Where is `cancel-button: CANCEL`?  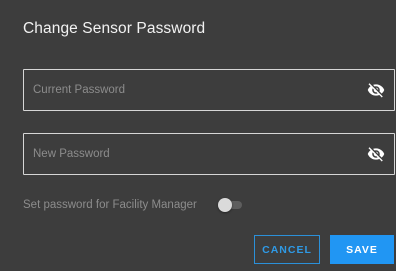
cancel-button: CANCEL is located at coordinates (287, 249).